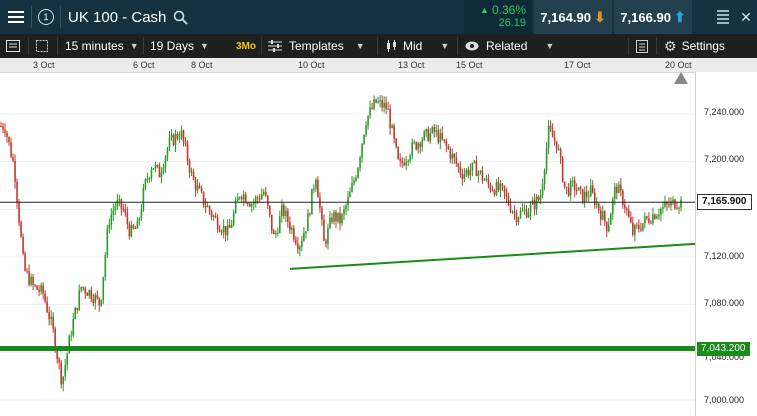 Image resolution: width=757 pixels, height=416 pixels. I want to click on search-icon, so click(180, 17).